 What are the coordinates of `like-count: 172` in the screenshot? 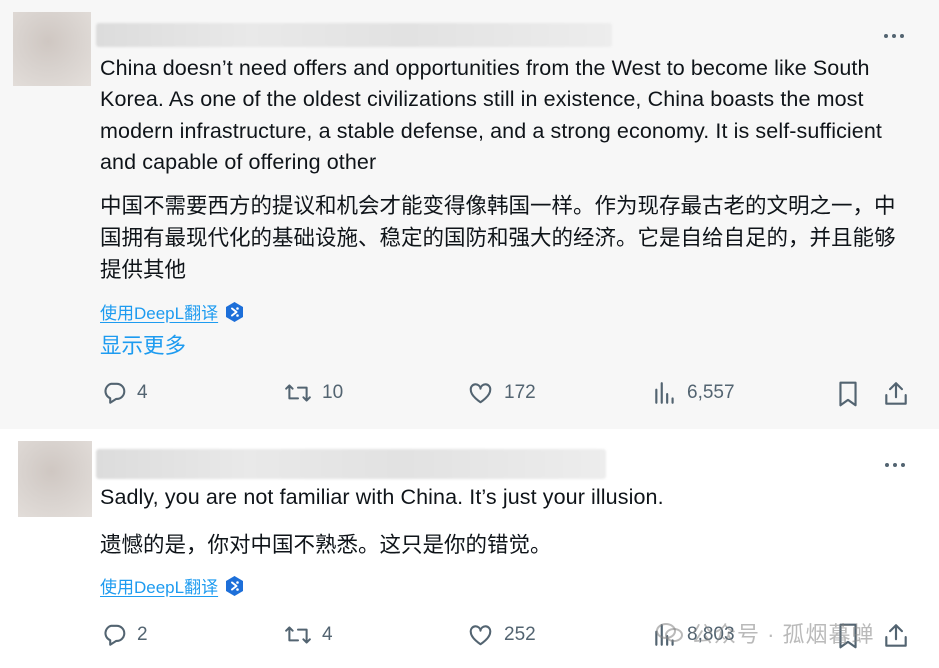 It's located at (520, 392).